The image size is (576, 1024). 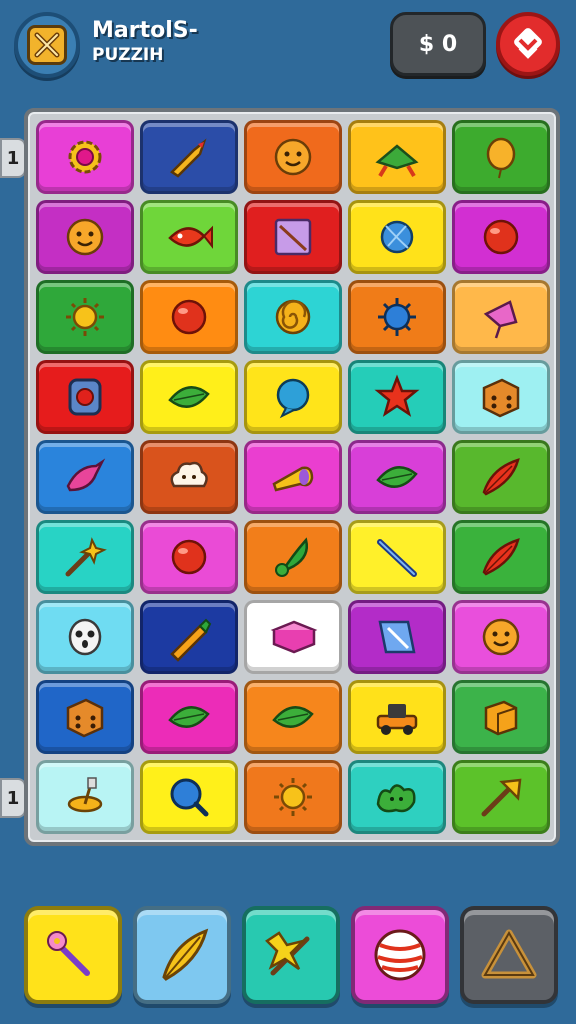 What do you see at coordinates (191, 640) in the screenshot?
I see `pencil-icon` at bounding box center [191, 640].